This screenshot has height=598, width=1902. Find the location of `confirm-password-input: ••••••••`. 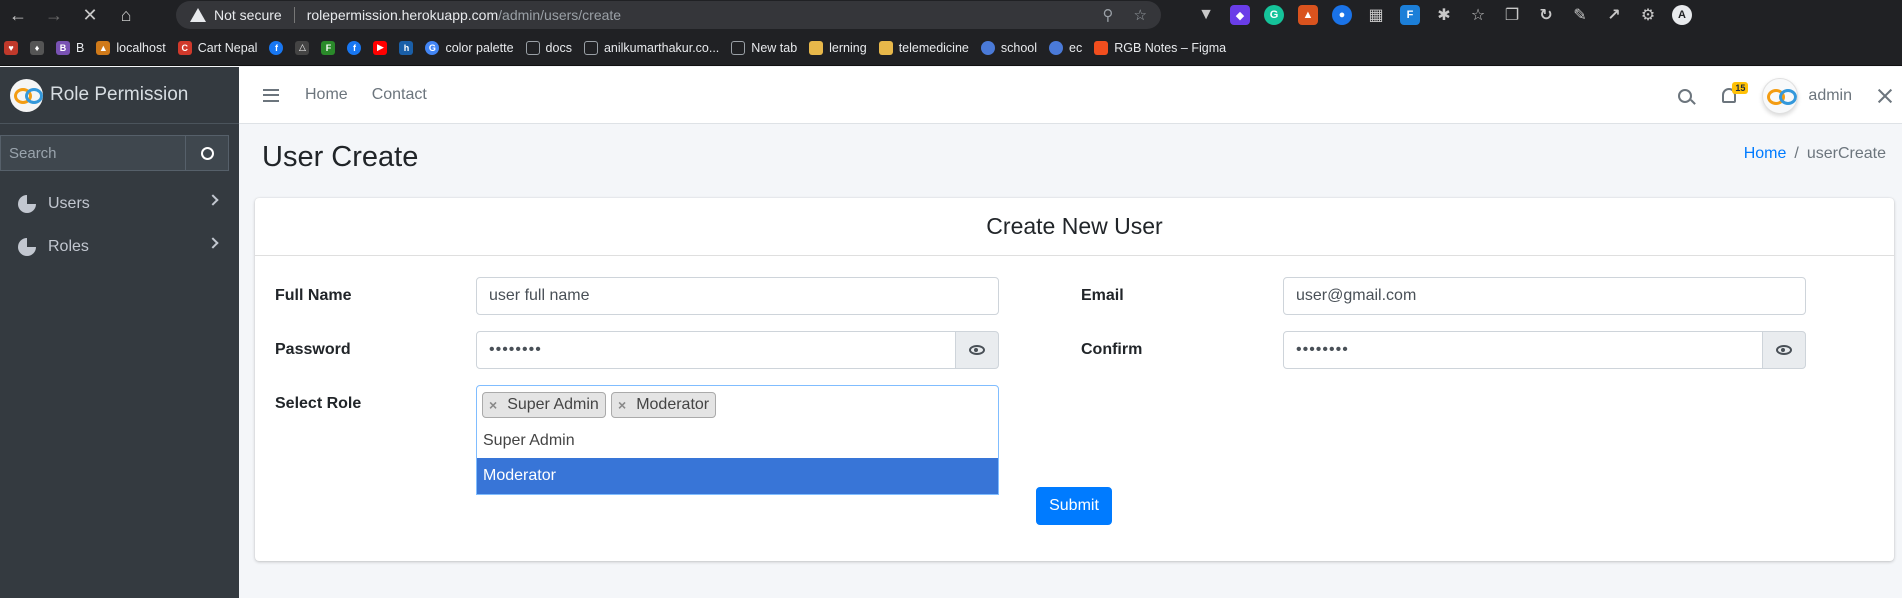

confirm-password-input: •••••••• is located at coordinates (1523, 350).